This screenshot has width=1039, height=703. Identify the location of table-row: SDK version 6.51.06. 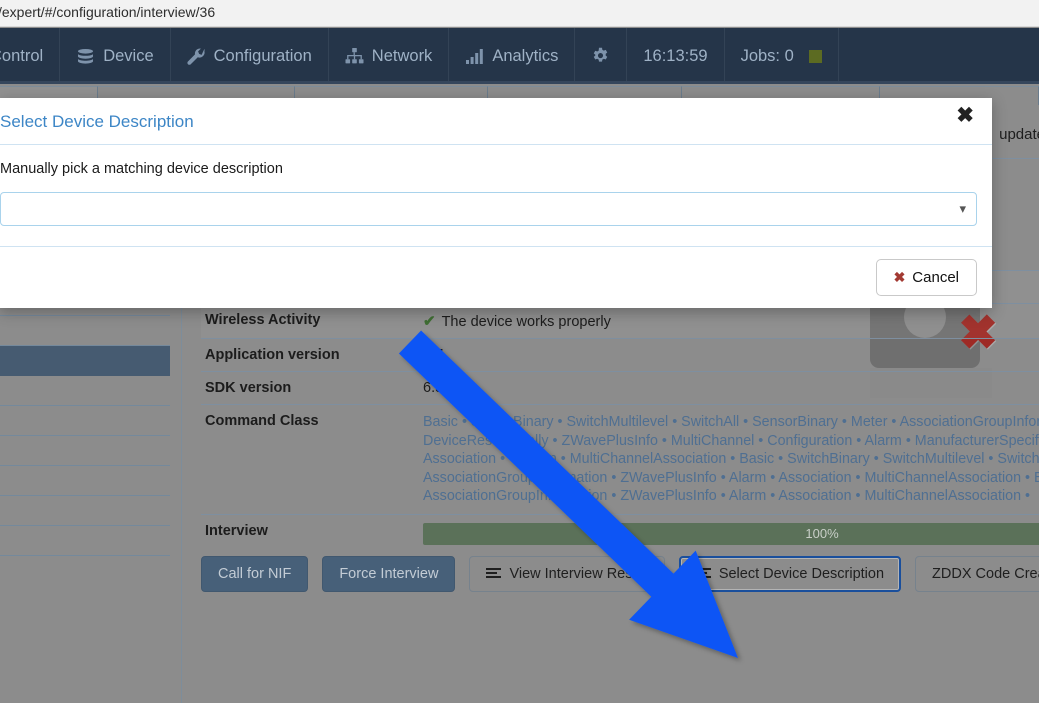
(620, 388).